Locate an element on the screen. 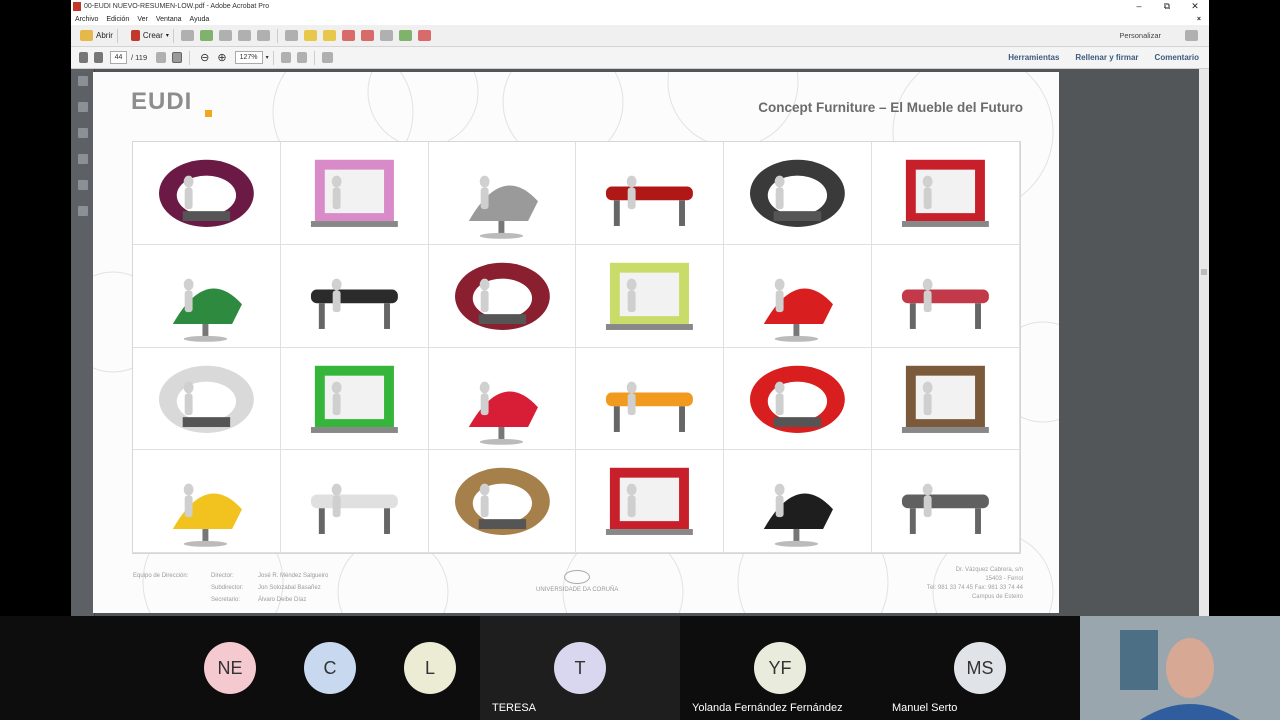  save-icon is located at coordinates (187, 35).